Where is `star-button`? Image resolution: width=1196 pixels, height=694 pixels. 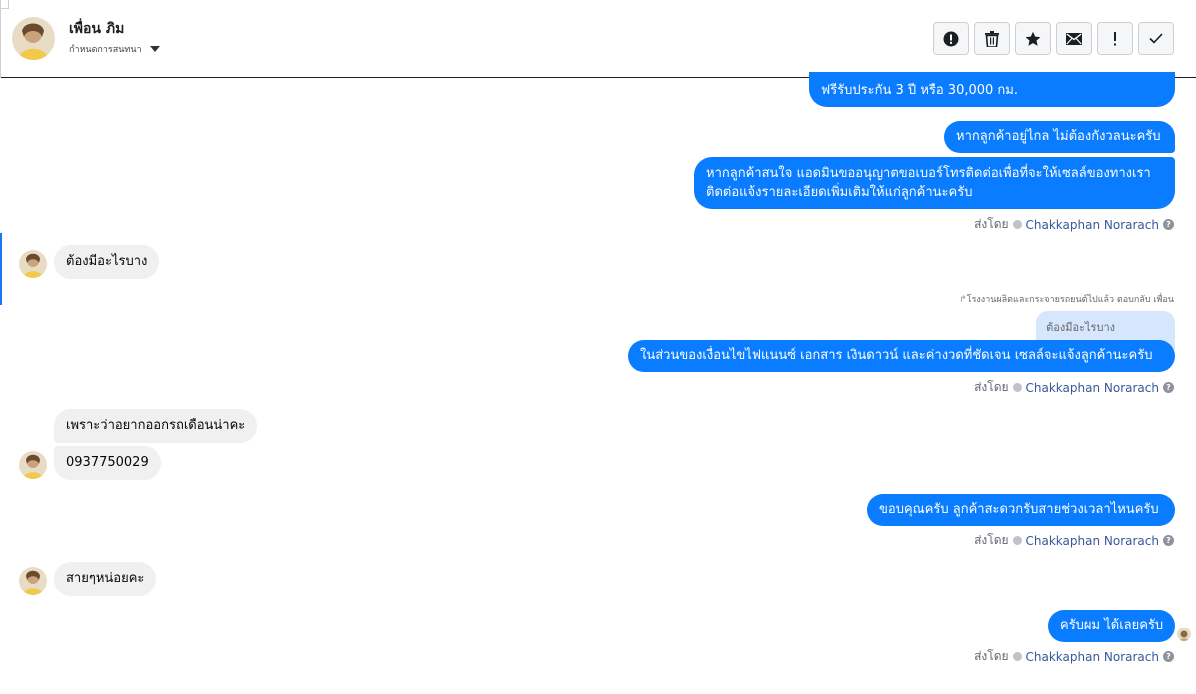
star-button is located at coordinates (1033, 38).